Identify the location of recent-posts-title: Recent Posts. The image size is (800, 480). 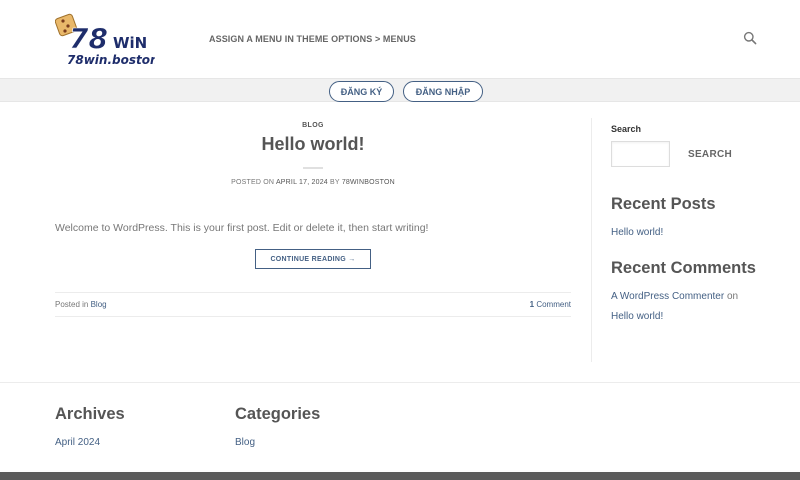
(663, 204).